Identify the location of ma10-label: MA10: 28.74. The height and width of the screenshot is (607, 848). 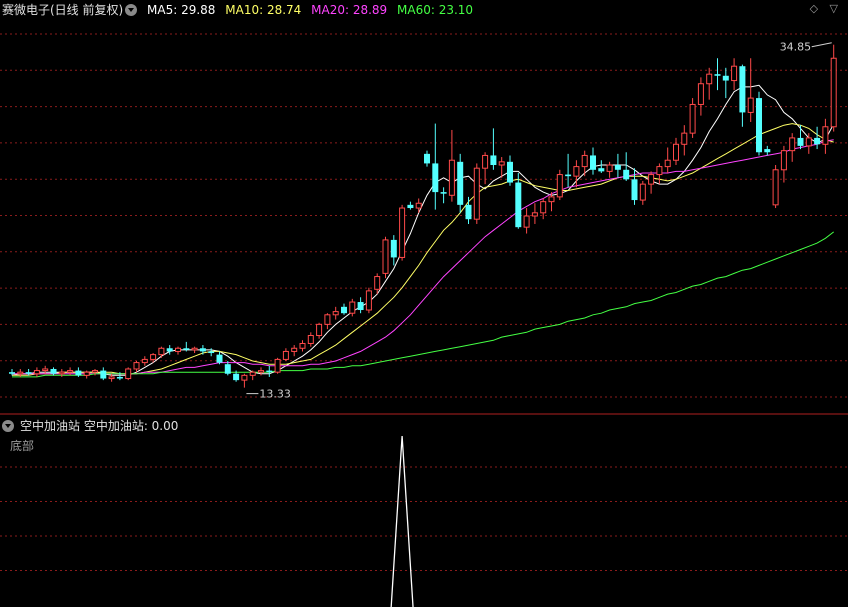
(263, 10).